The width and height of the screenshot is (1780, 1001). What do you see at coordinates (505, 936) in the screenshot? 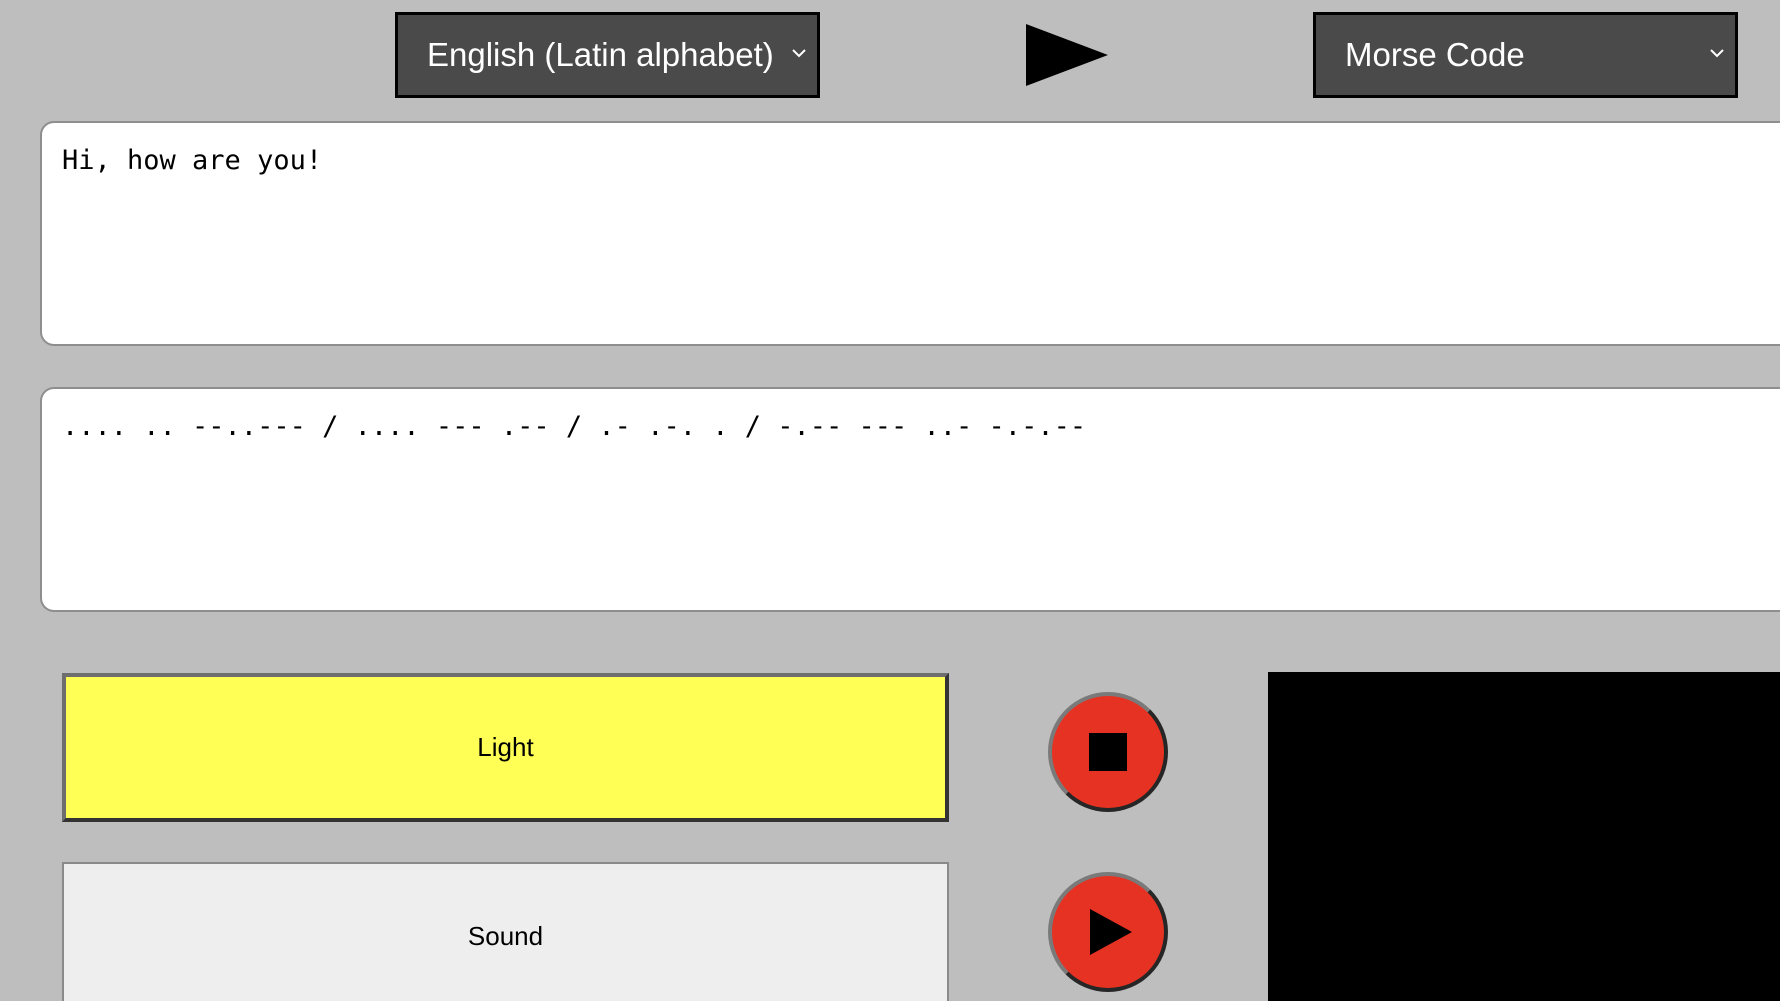
I see `sound-button-label: Sound` at bounding box center [505, 936].